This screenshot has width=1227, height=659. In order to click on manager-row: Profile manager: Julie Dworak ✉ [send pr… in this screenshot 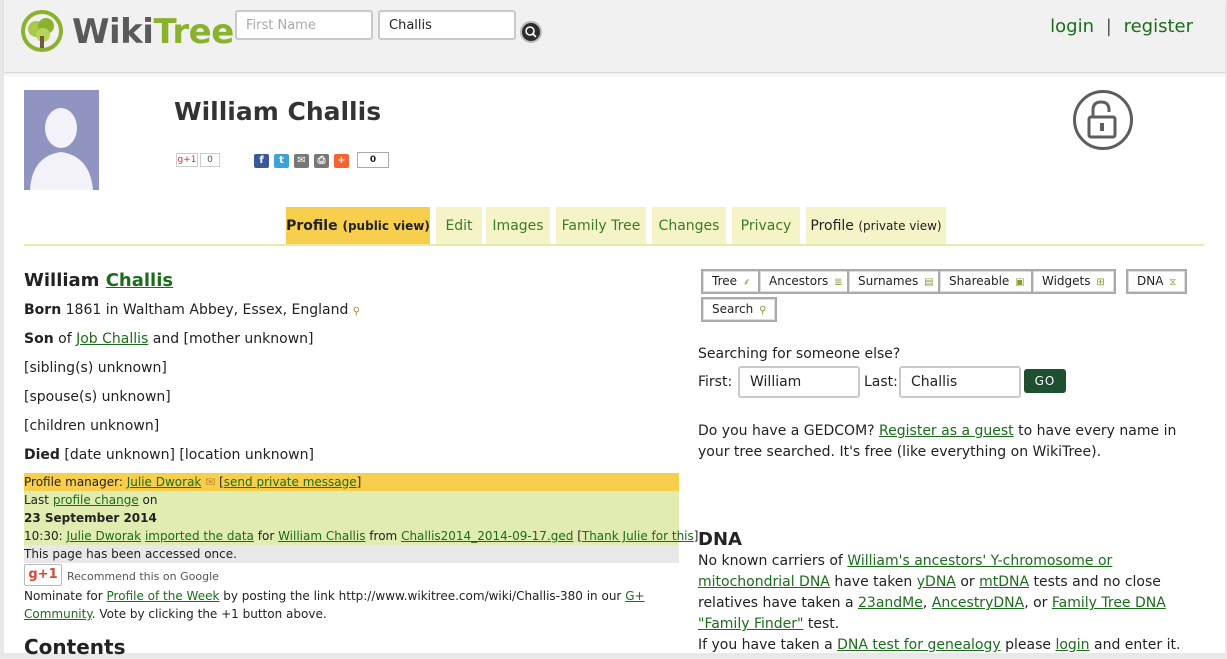, I will do `click(351, 482)`.